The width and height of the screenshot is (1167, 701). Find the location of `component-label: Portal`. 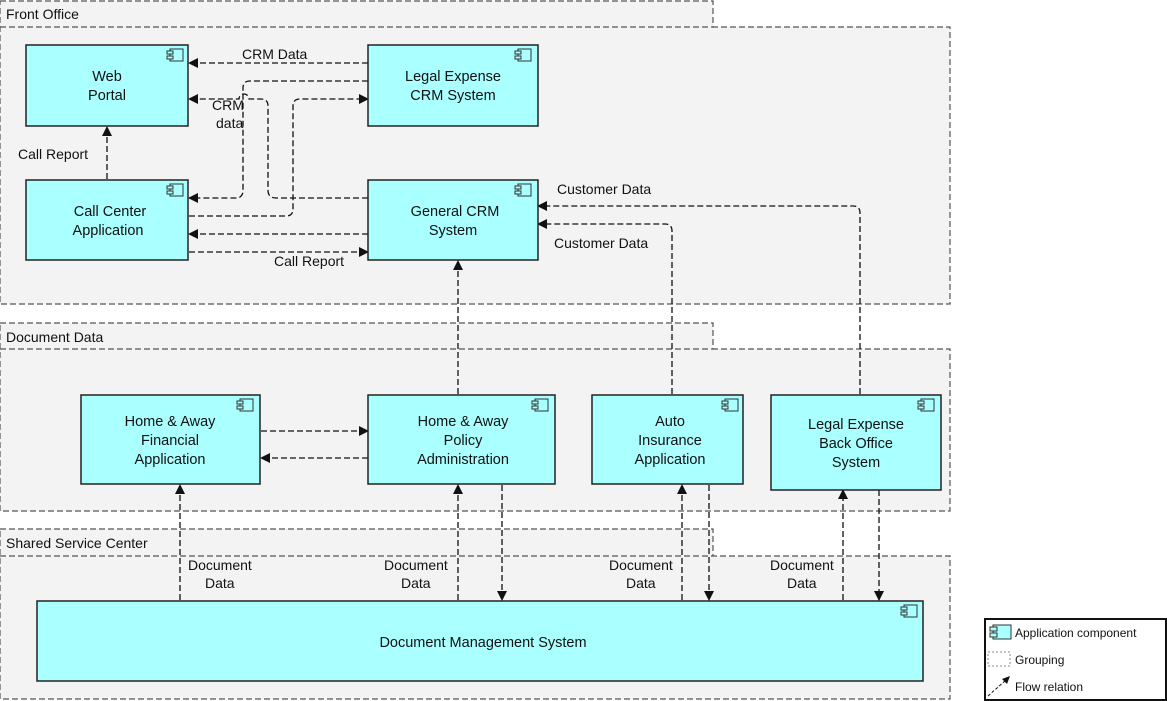

component-label: Portal is located at coordinates (107, 96).